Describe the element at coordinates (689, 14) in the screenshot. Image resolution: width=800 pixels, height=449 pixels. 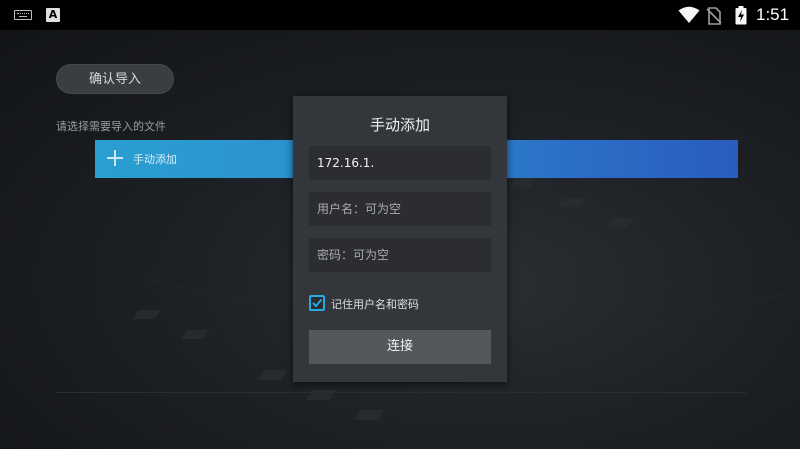
I see `wifi-icon` at that location.